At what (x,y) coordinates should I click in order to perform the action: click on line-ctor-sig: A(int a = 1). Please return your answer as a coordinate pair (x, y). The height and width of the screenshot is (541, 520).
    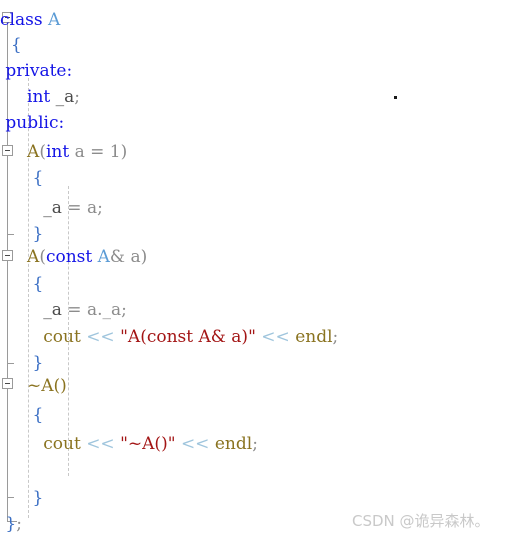
    Looking at the image, I should click on (260, 153).